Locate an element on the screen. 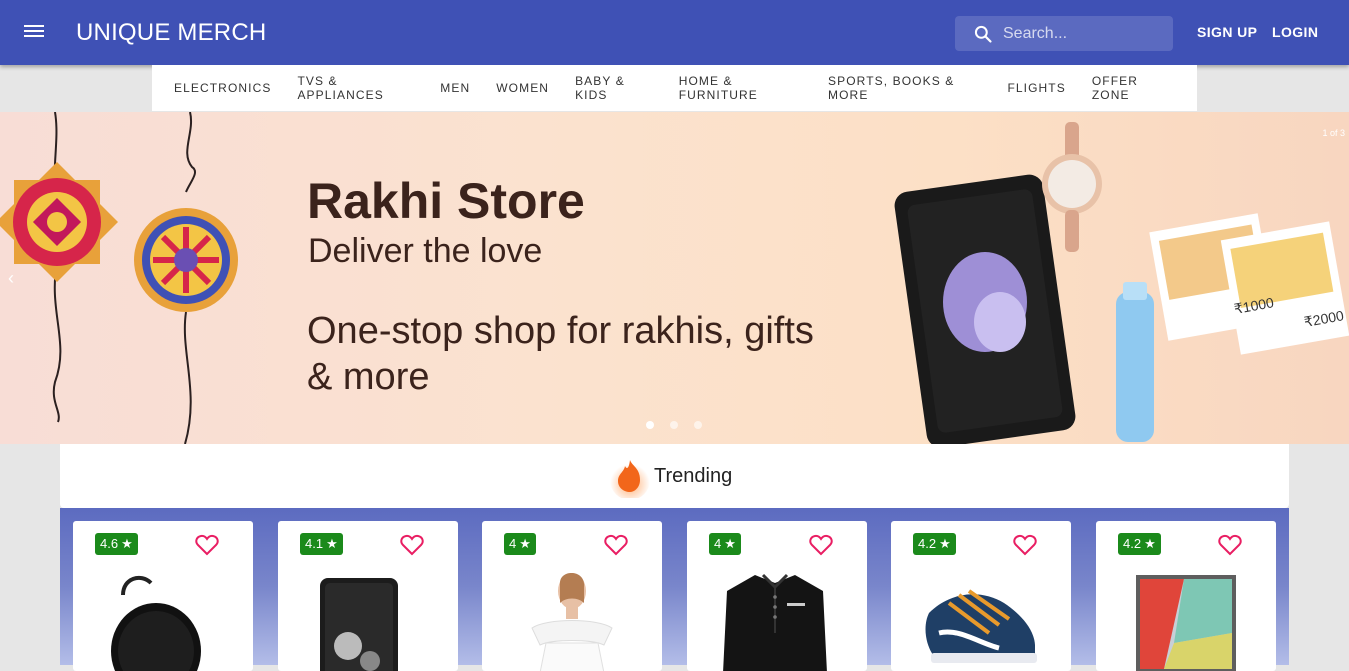  category-home-furniture: HOME & FURNITURE is located at coordinates (740, 88).